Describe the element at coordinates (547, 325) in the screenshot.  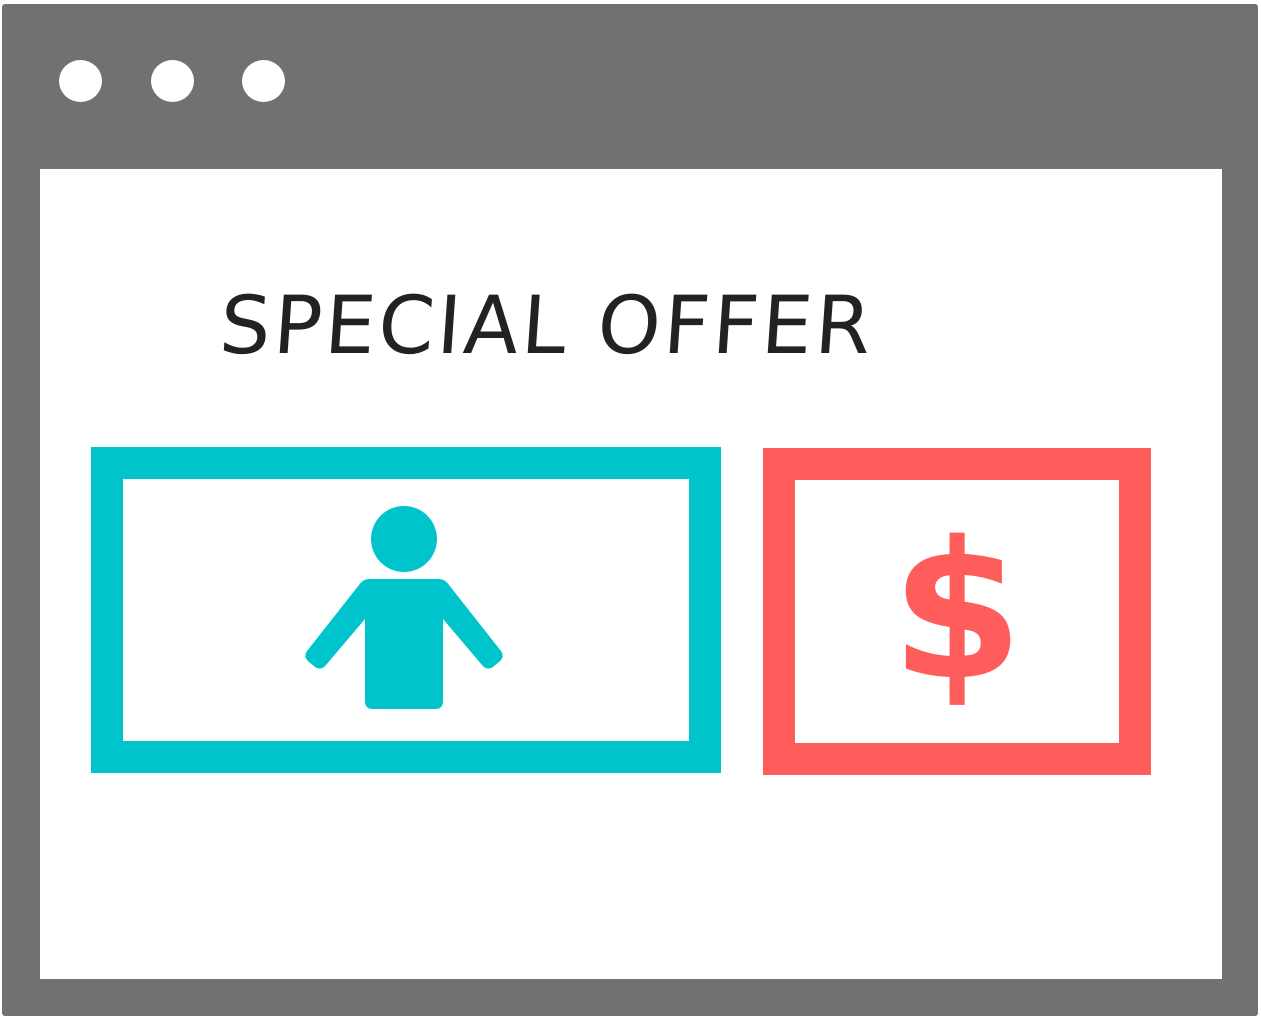
I see `special-offer-title: SPECIAL OFFER` at that location.